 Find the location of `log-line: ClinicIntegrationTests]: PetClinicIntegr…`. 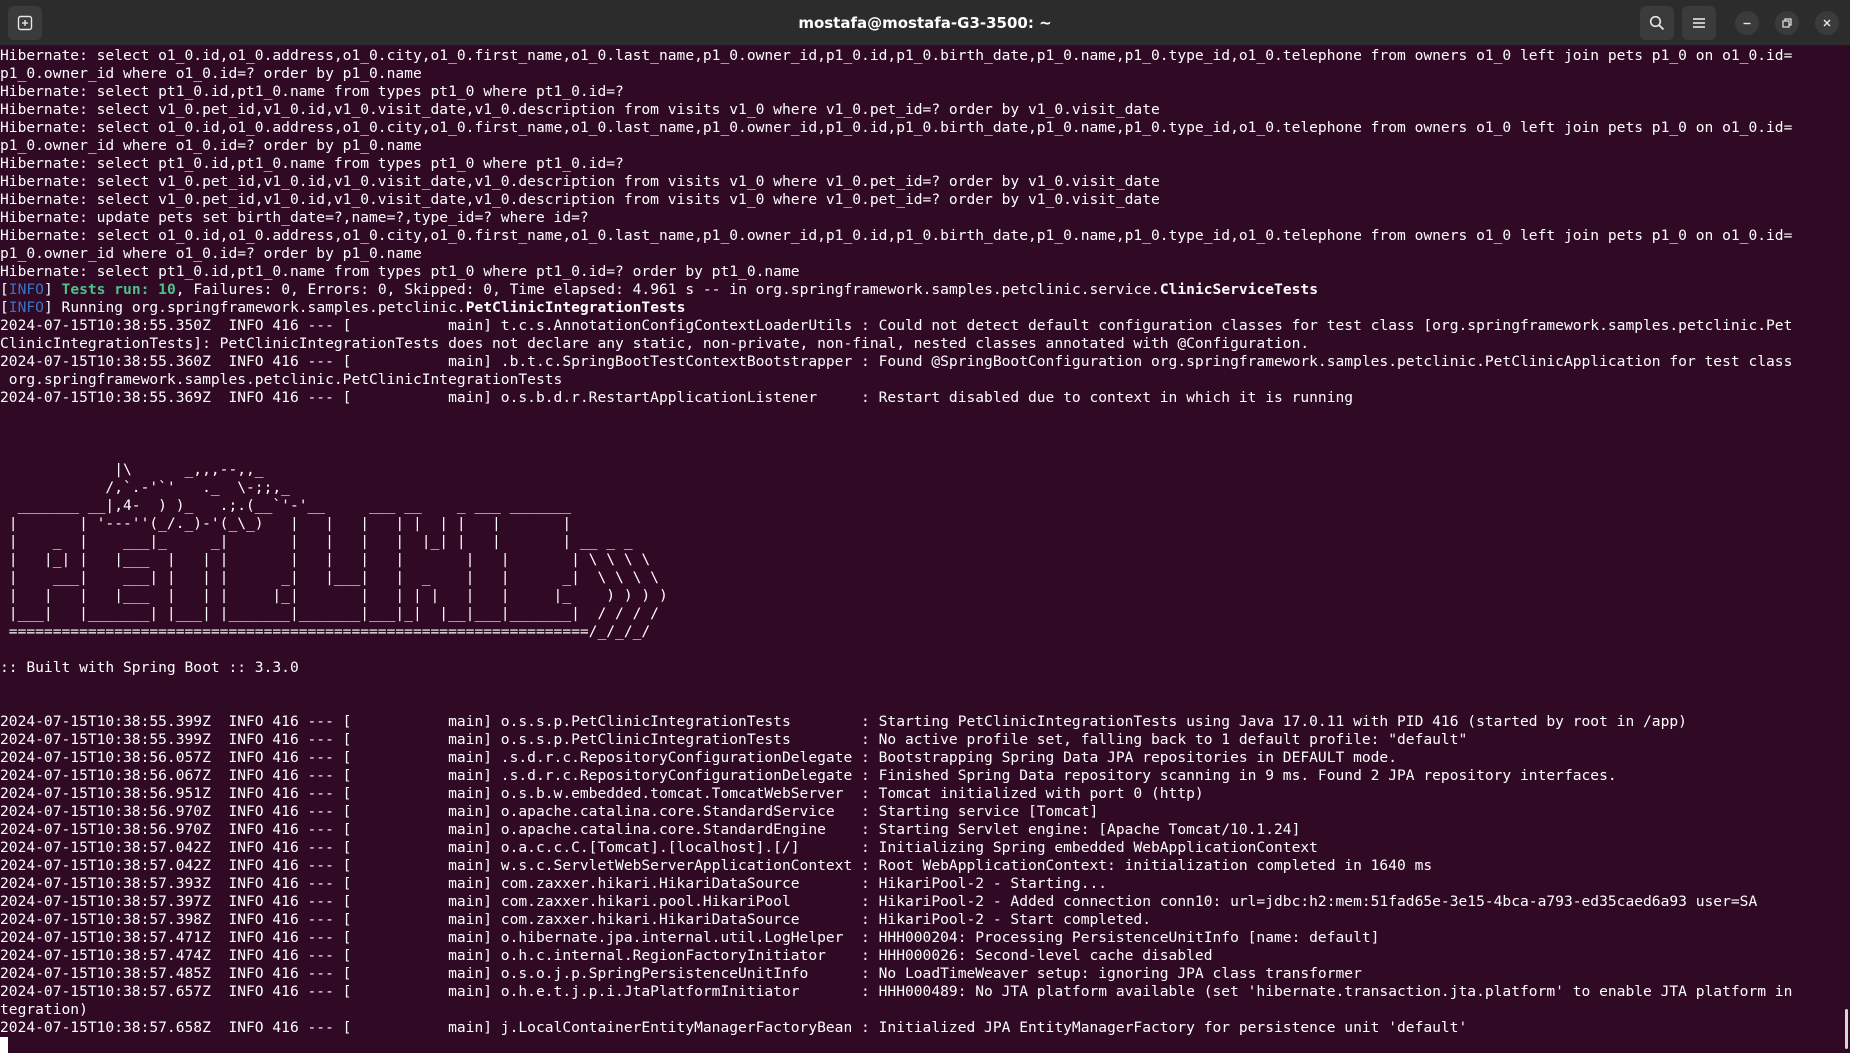

log-line: ClinicIntegrationTests]: PetClinicIntegr… is located at coordinates (655, 343).